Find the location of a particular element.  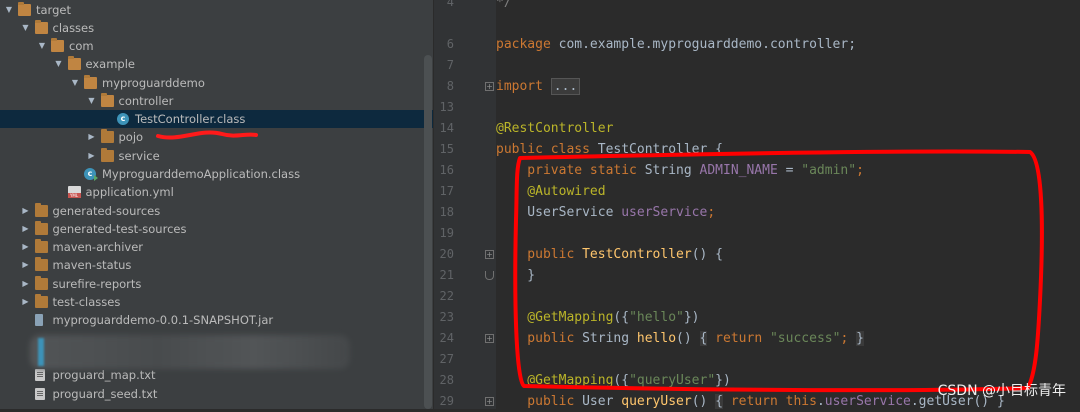

line-number: 16 is located at coordinates (446, 170).